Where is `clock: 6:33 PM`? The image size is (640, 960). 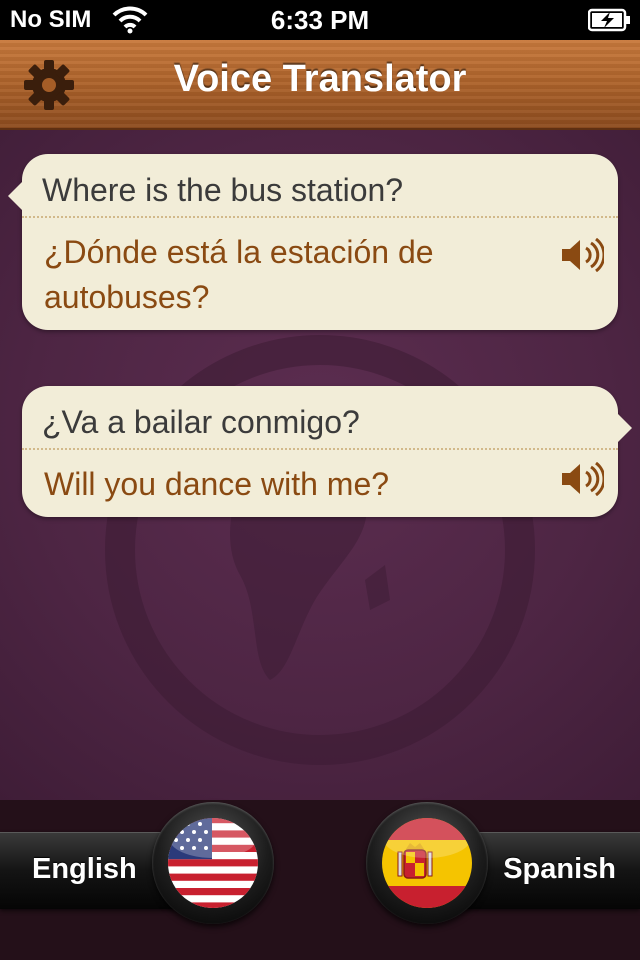
clock: 6:33 PM is located at coordinates (320, 20).